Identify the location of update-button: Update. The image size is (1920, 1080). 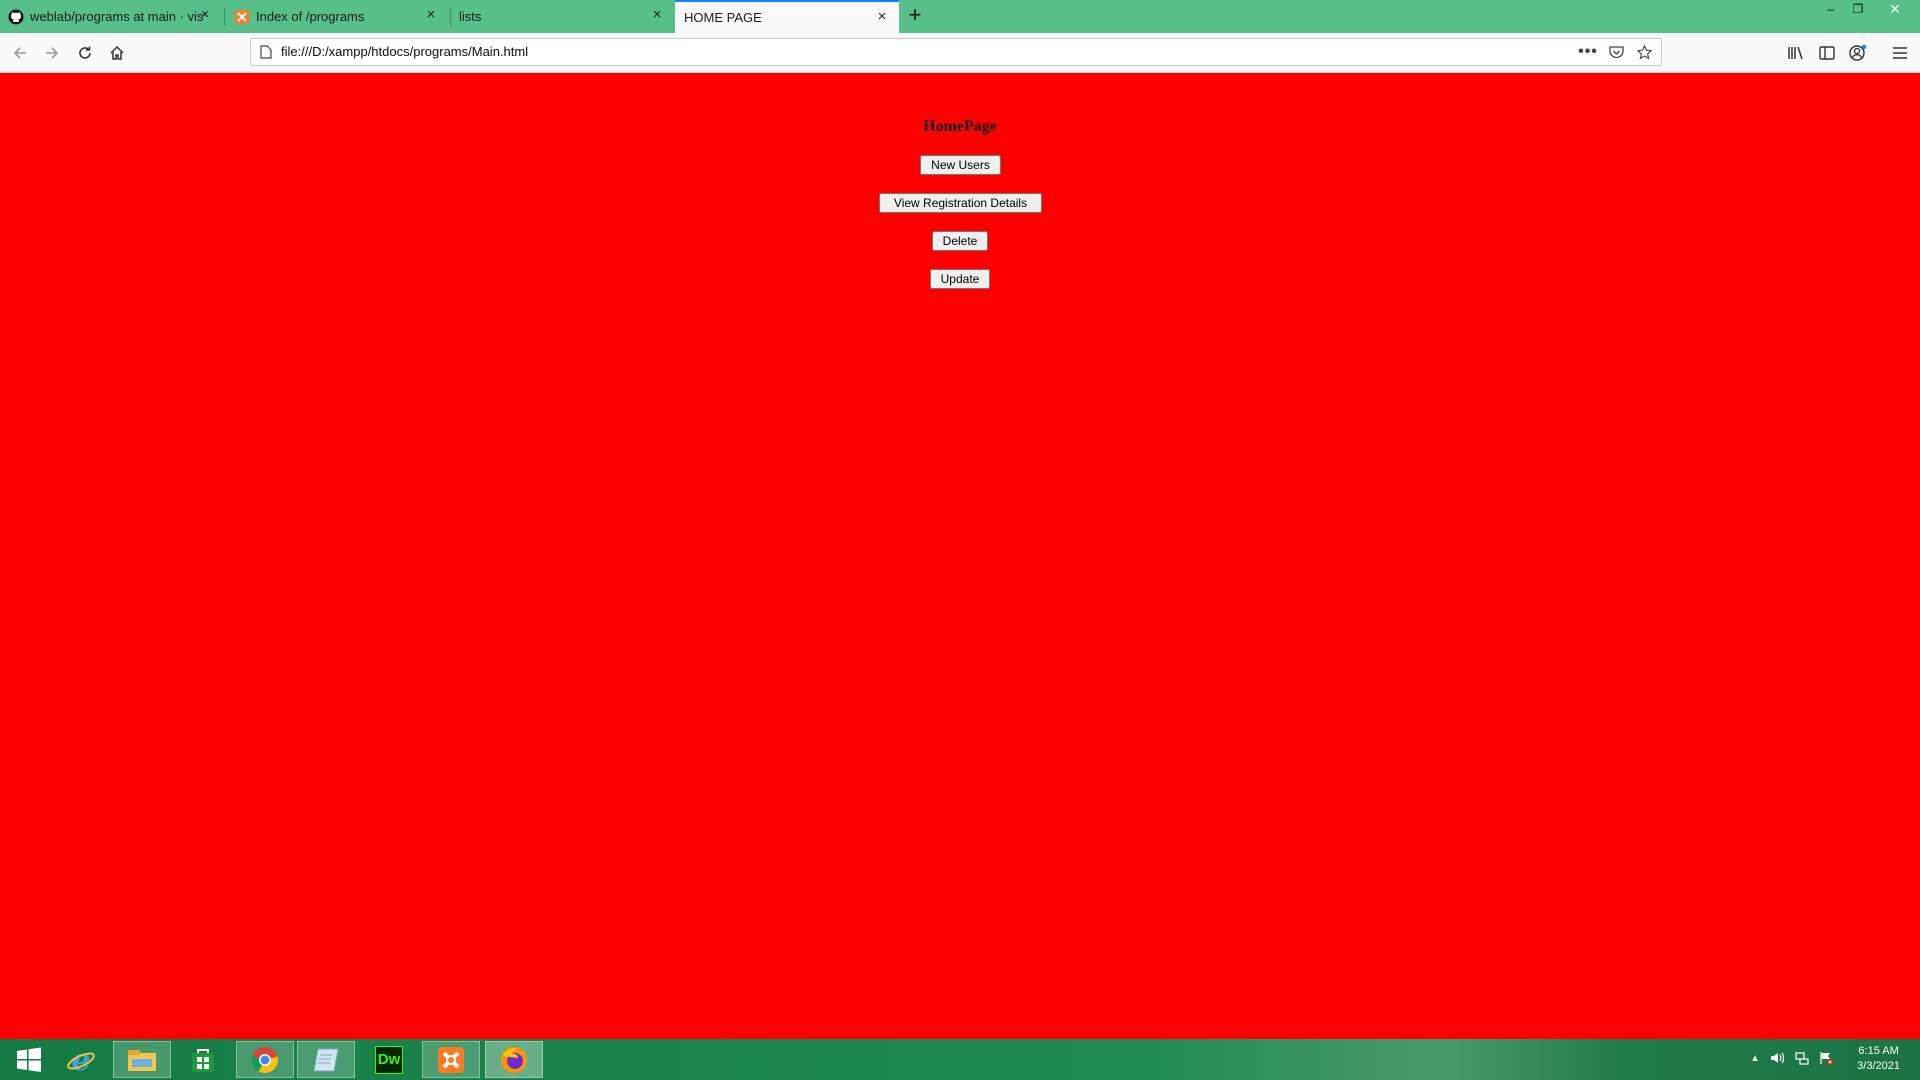
(960, 279).